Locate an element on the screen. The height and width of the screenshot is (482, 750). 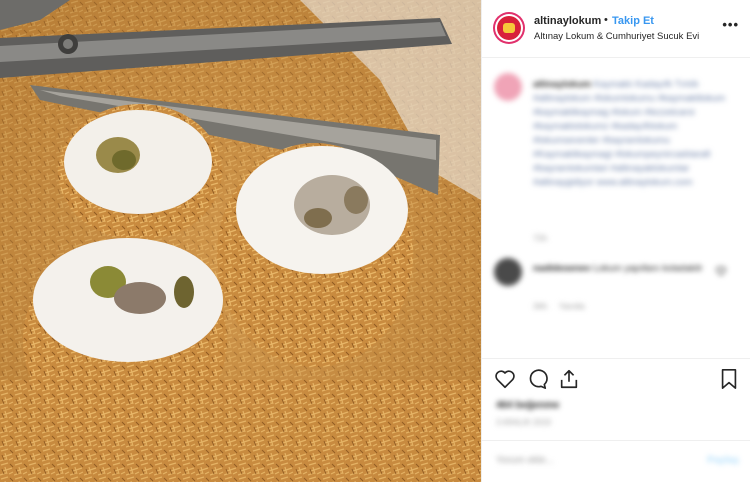
username-link: altinaylokum is located at coordinates (567, 21).